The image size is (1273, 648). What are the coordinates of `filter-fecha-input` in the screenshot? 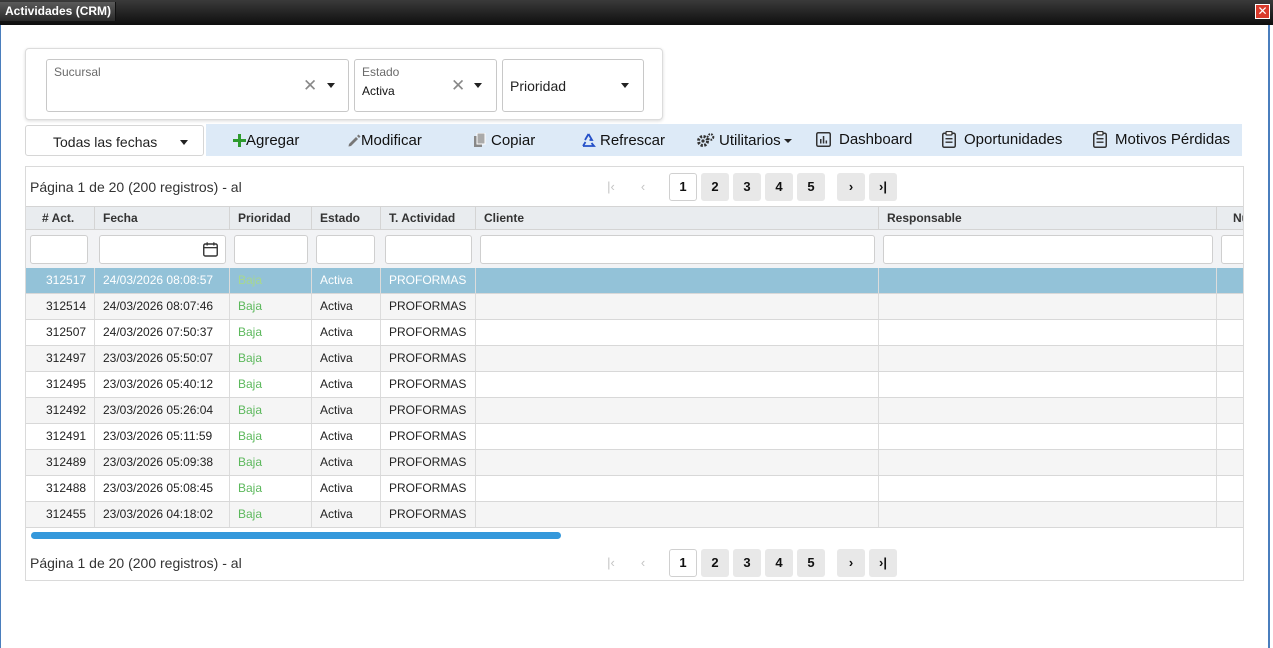 It's located at (162, 249).